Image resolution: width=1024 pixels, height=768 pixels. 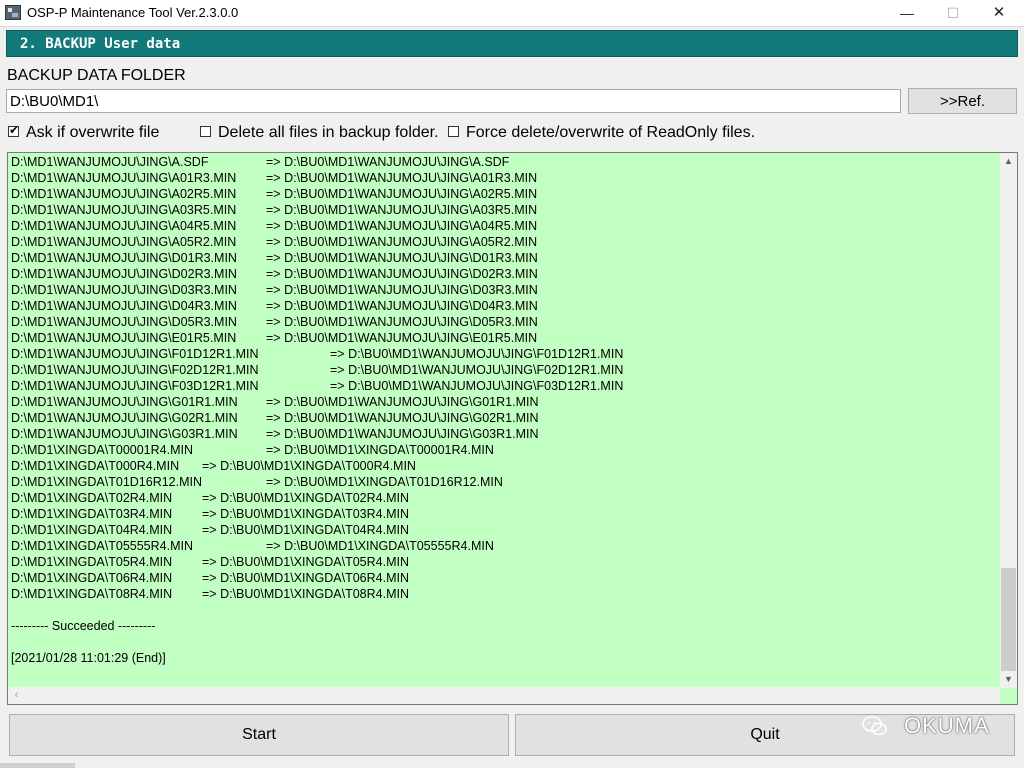 What do you see at coordinates (388, 162) in the screenshot?
I see `log-line-destination: => D:\BU0\MD1\WANJUMOJU\JING\A.SDF` at bounding box center [388, 162].